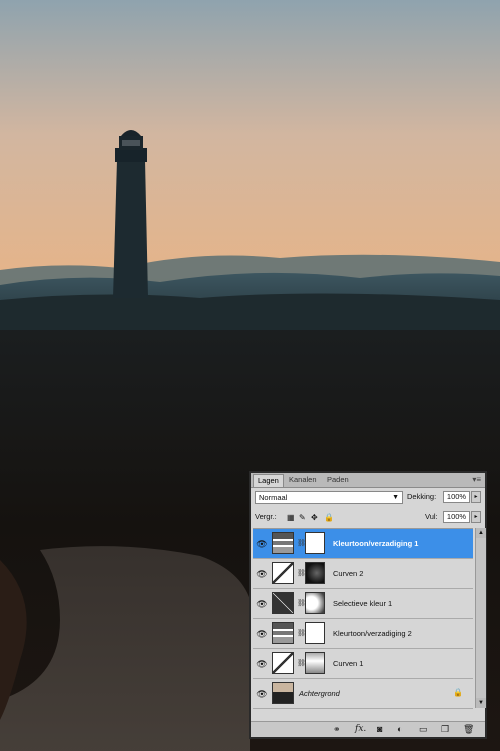  I want to click on opacity-input: 100%, so click(456, 497).